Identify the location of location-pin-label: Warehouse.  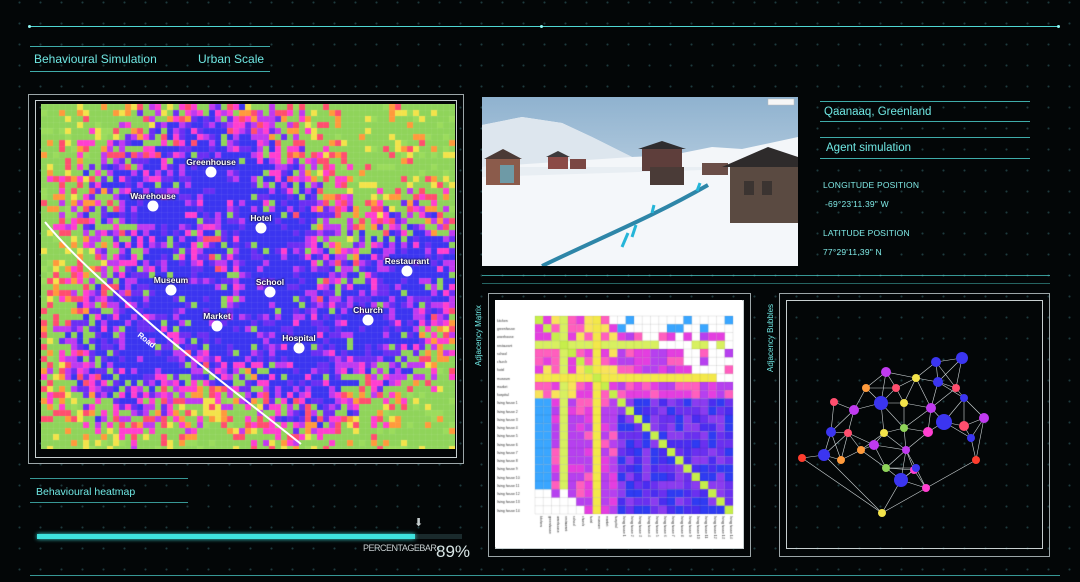
(153, 196).